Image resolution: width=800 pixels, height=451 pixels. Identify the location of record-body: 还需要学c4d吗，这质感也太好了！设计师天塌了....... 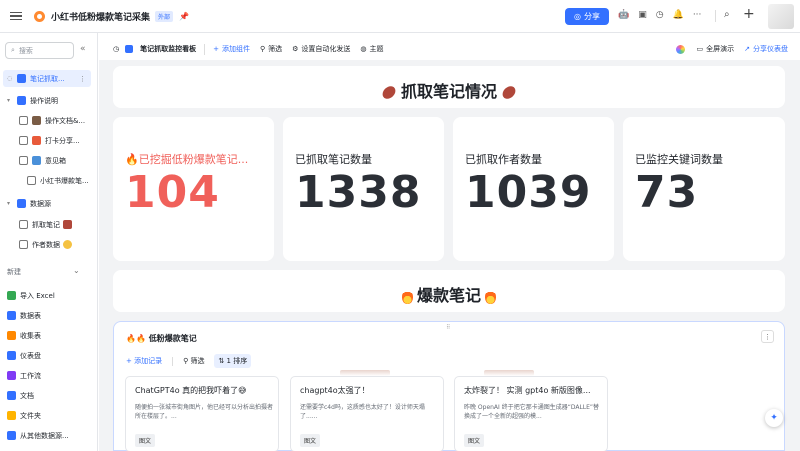
(362, 412).